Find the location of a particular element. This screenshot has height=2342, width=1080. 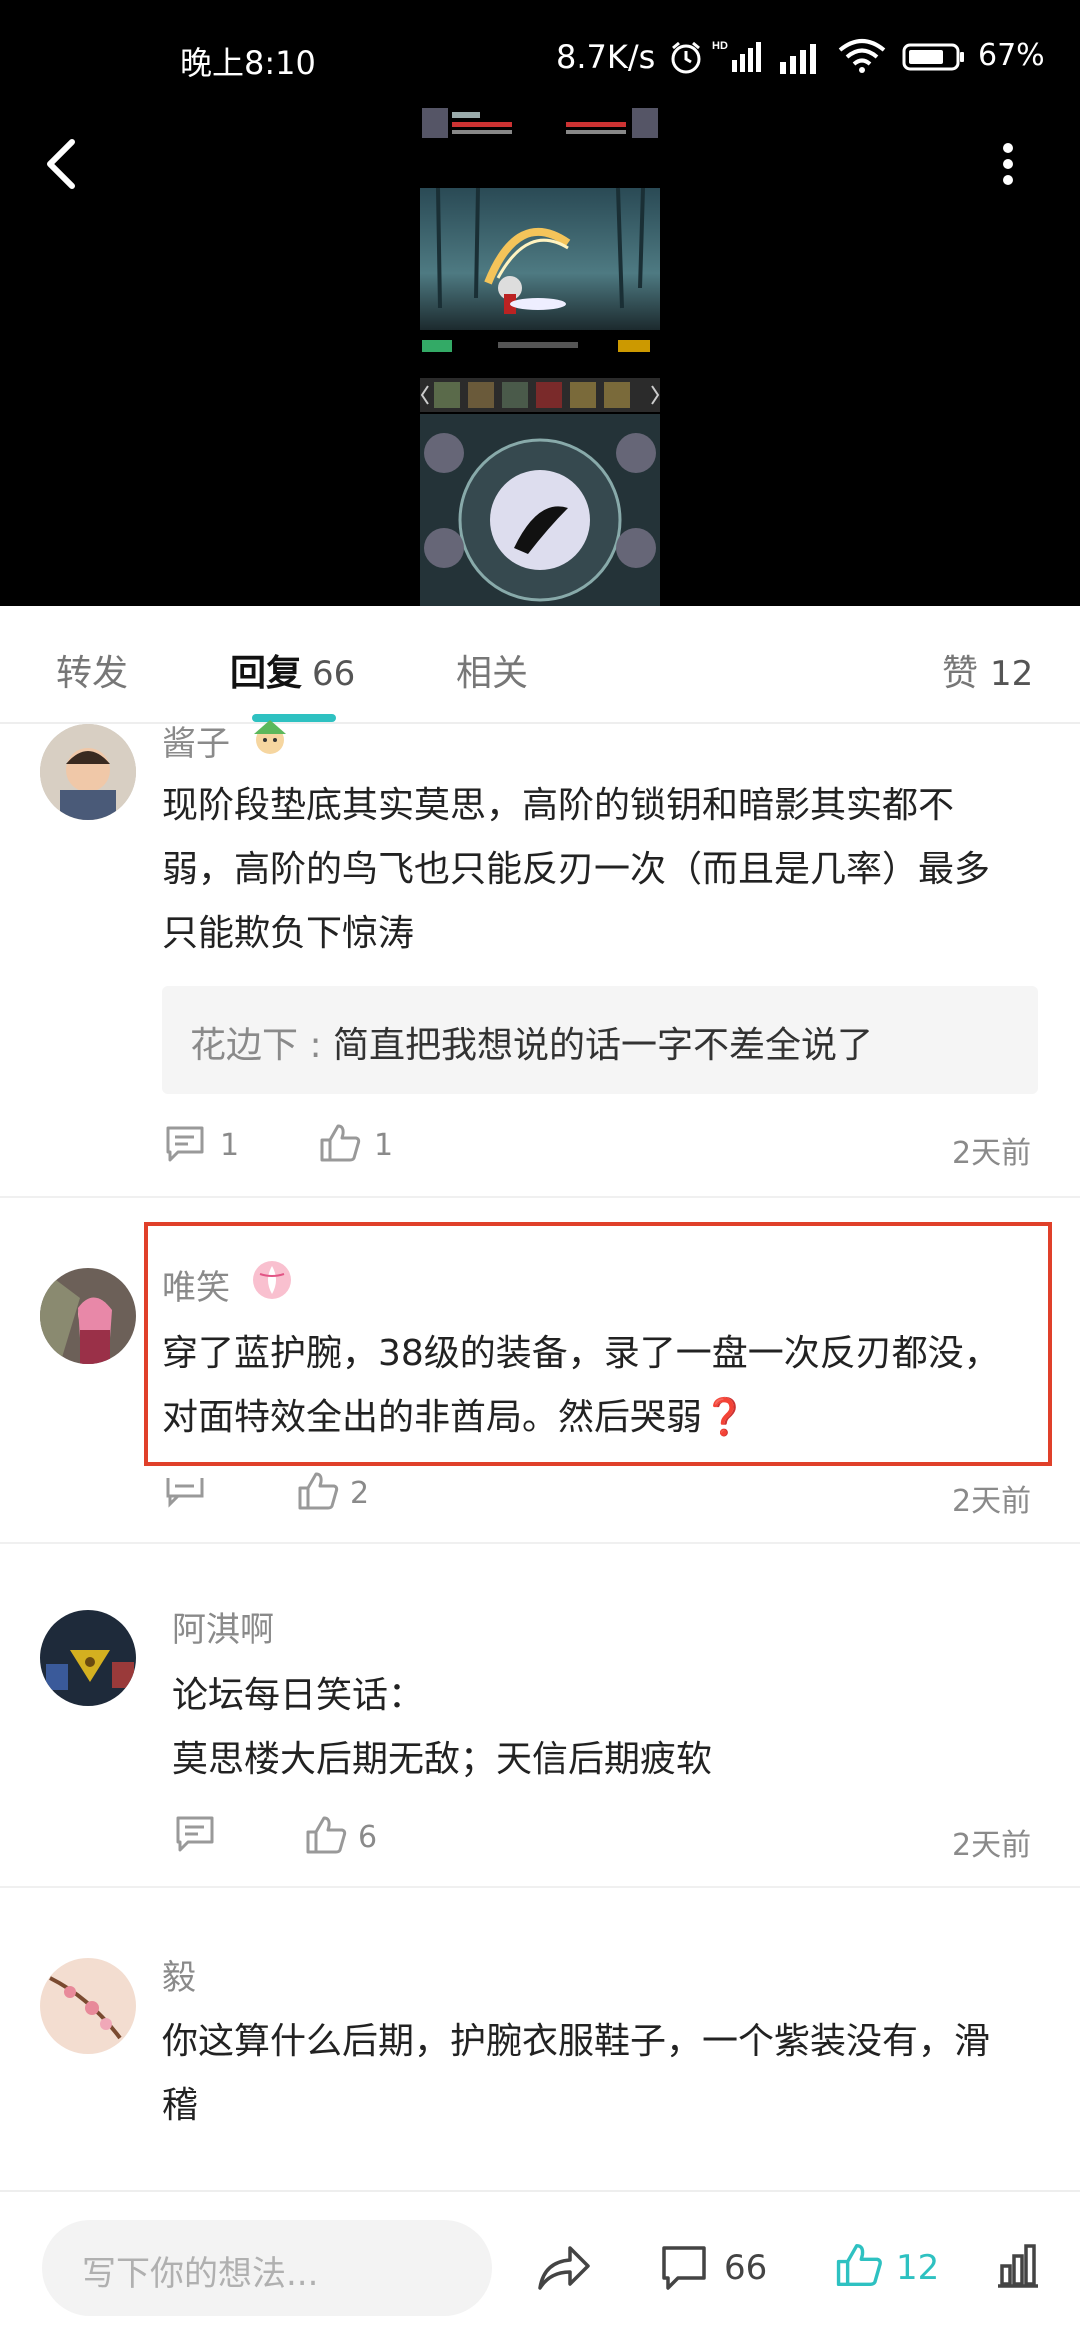

comment-line: 论坛每日笑话： is located at coordinates (298, 1695).